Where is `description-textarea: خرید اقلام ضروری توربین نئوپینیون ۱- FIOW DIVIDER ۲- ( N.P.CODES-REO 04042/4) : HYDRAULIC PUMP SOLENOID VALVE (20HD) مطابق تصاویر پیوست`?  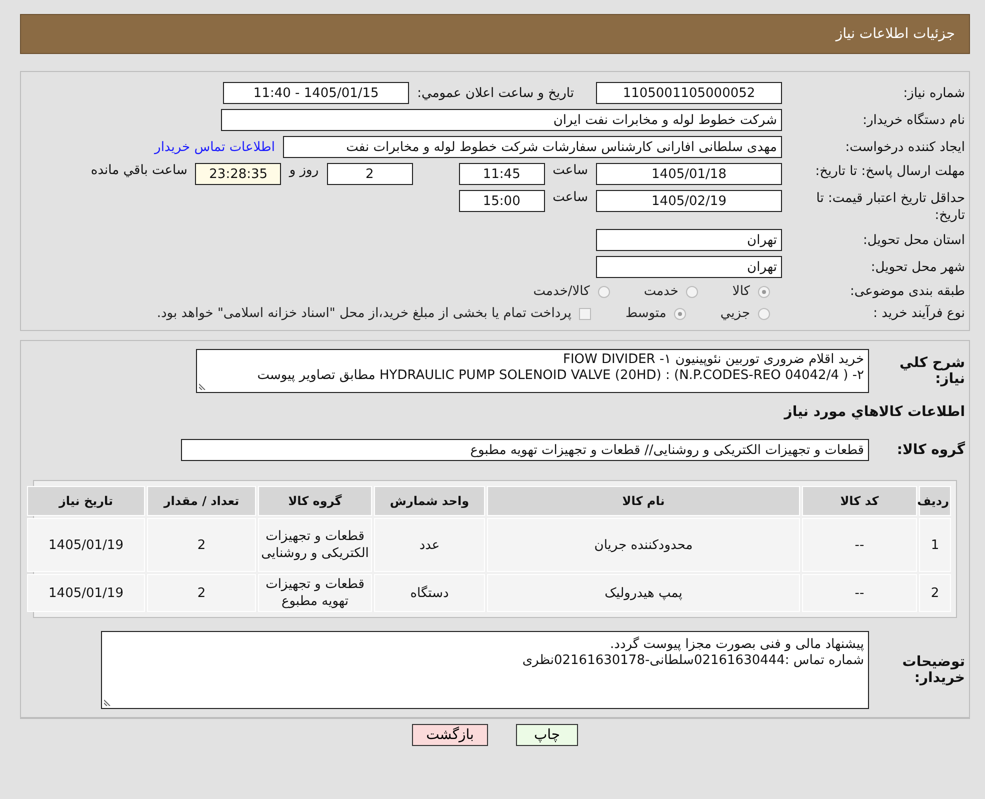
description-textarea: خرید اقلام ضروری توربین نئوپینیون ۱- FIOW DIVIDER ۲- ( N.P.CODES-REO 04042/4) : HYDRAULIC PUMP SOLENOID VALVE (20HD) مطابق تصاویر پیوست is located at coordinates (532, 371).